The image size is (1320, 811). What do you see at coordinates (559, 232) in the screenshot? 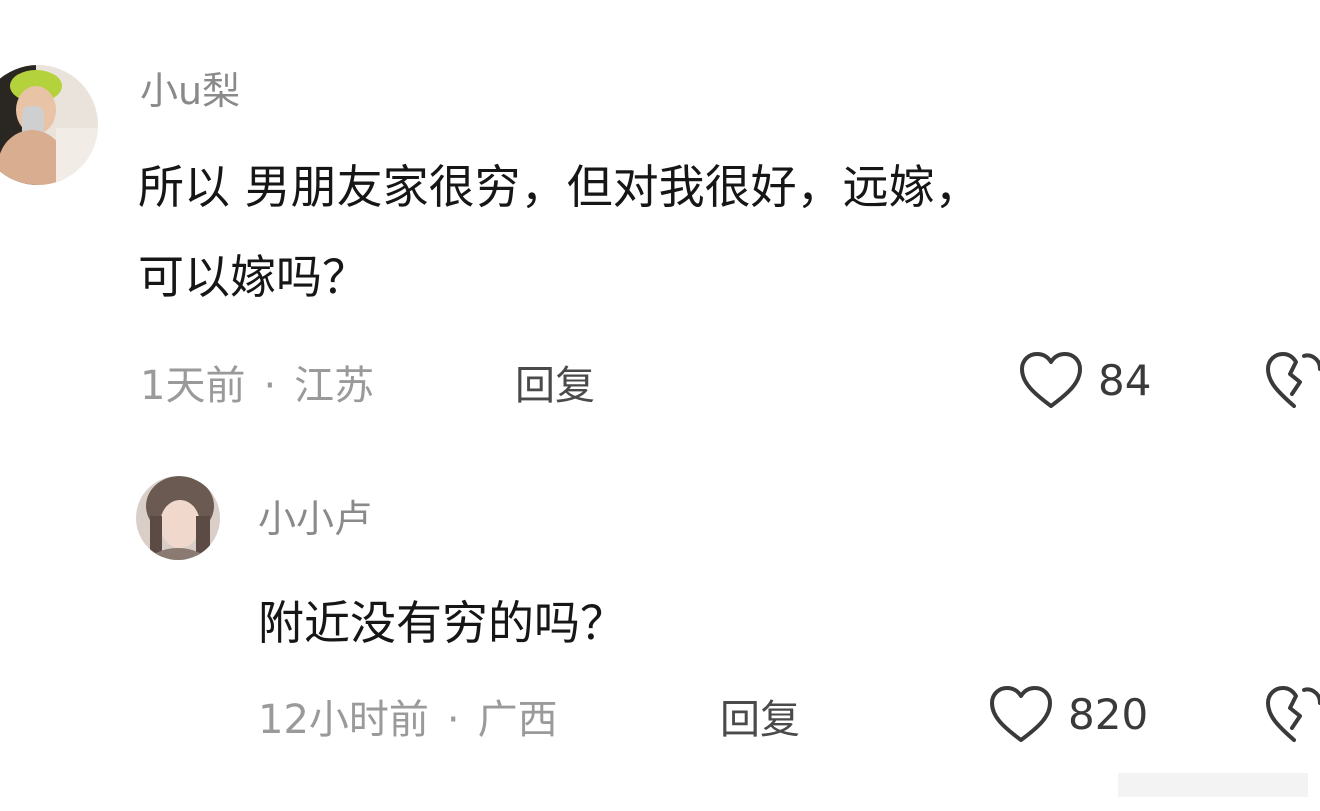
I see `comment-text: 所以 男朋友家很穷，但对我很好，远嫁， 可以嫁吗？` at bounding box center [559, 232].